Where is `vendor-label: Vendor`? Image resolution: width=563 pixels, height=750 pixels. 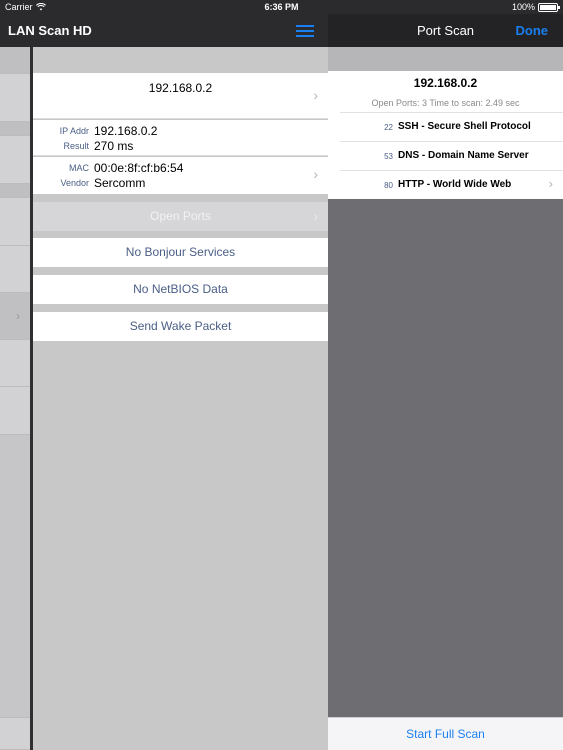 vendor-label: Vendor is located at coordinates (74, 183).